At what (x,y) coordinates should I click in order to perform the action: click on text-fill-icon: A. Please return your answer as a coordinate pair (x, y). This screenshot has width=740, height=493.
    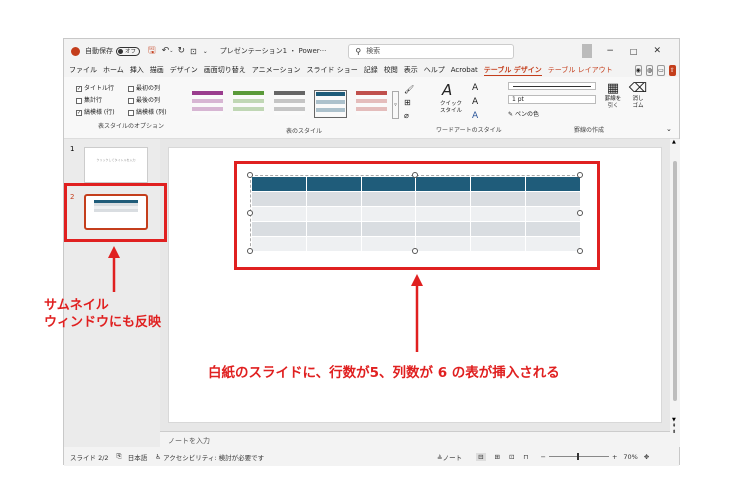
    Looking at the image, I should click on (475, 88).